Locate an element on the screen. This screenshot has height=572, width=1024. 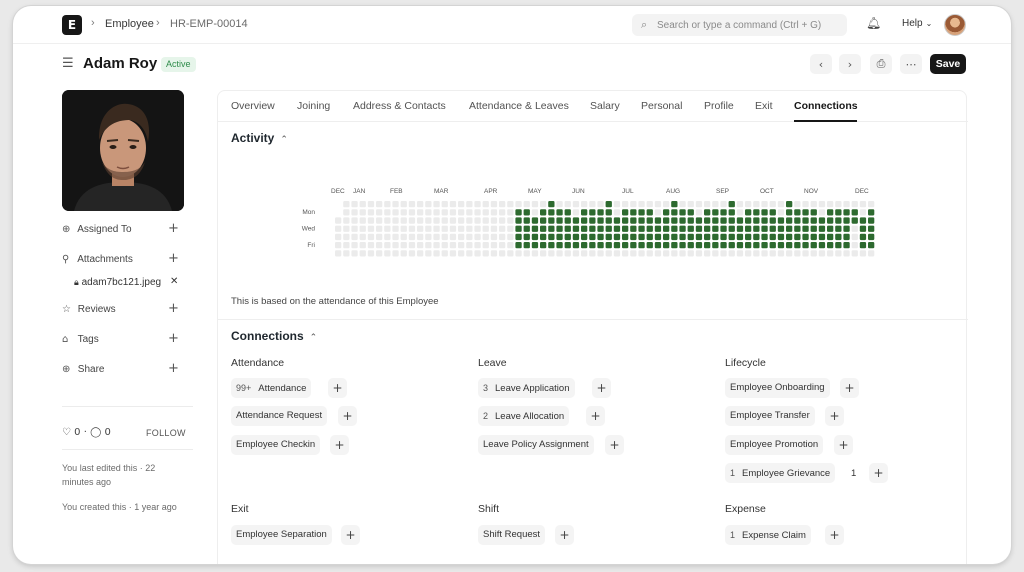
tab-personal: Personal is located at coordinates (661, 106).